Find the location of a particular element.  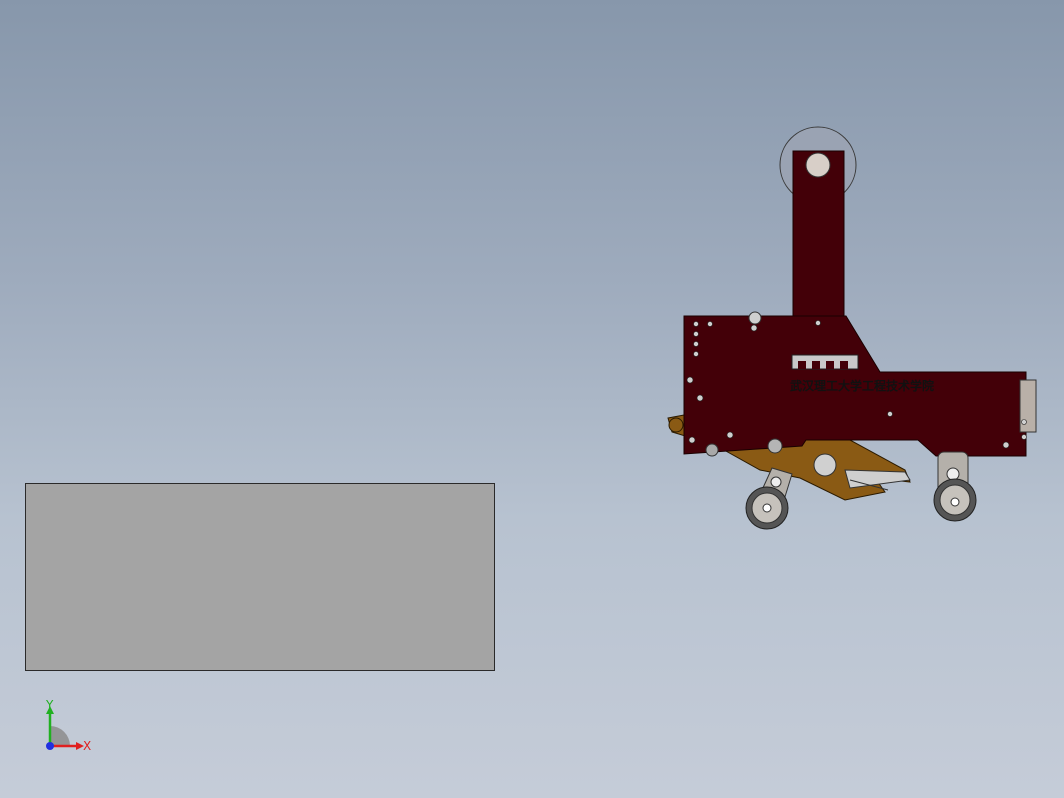

top-pulley-hub is located at coordinates (818, 165).